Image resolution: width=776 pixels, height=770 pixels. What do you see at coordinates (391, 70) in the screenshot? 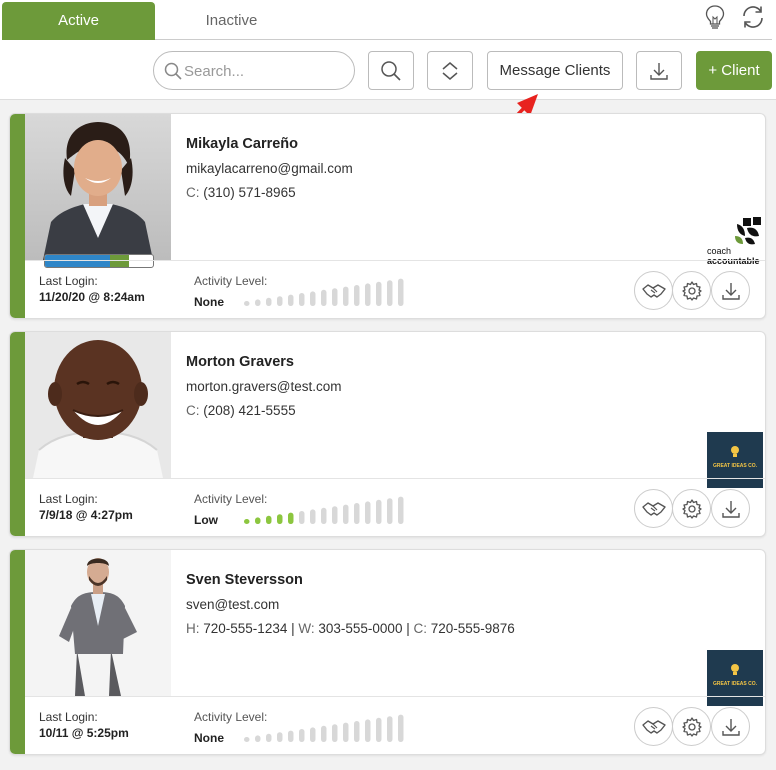
I see `search-button` at bounding box center [391, 70].